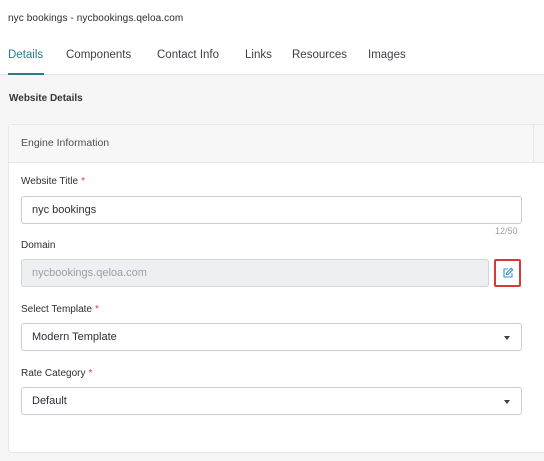  I want to click on edit-icon, so click(507, 272).